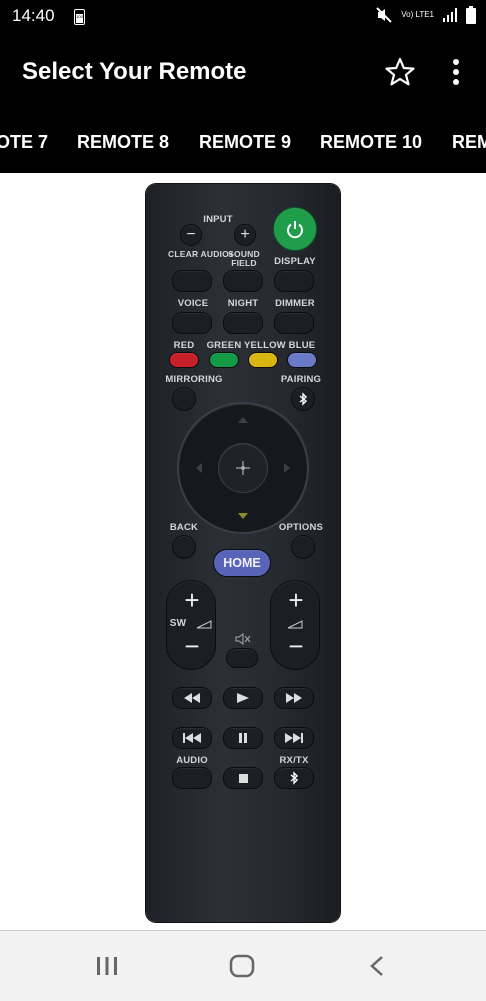  Describe the element at coordinates (192, 600) in the screenshot. I see `subwoofer-plus-button: +` at that location.